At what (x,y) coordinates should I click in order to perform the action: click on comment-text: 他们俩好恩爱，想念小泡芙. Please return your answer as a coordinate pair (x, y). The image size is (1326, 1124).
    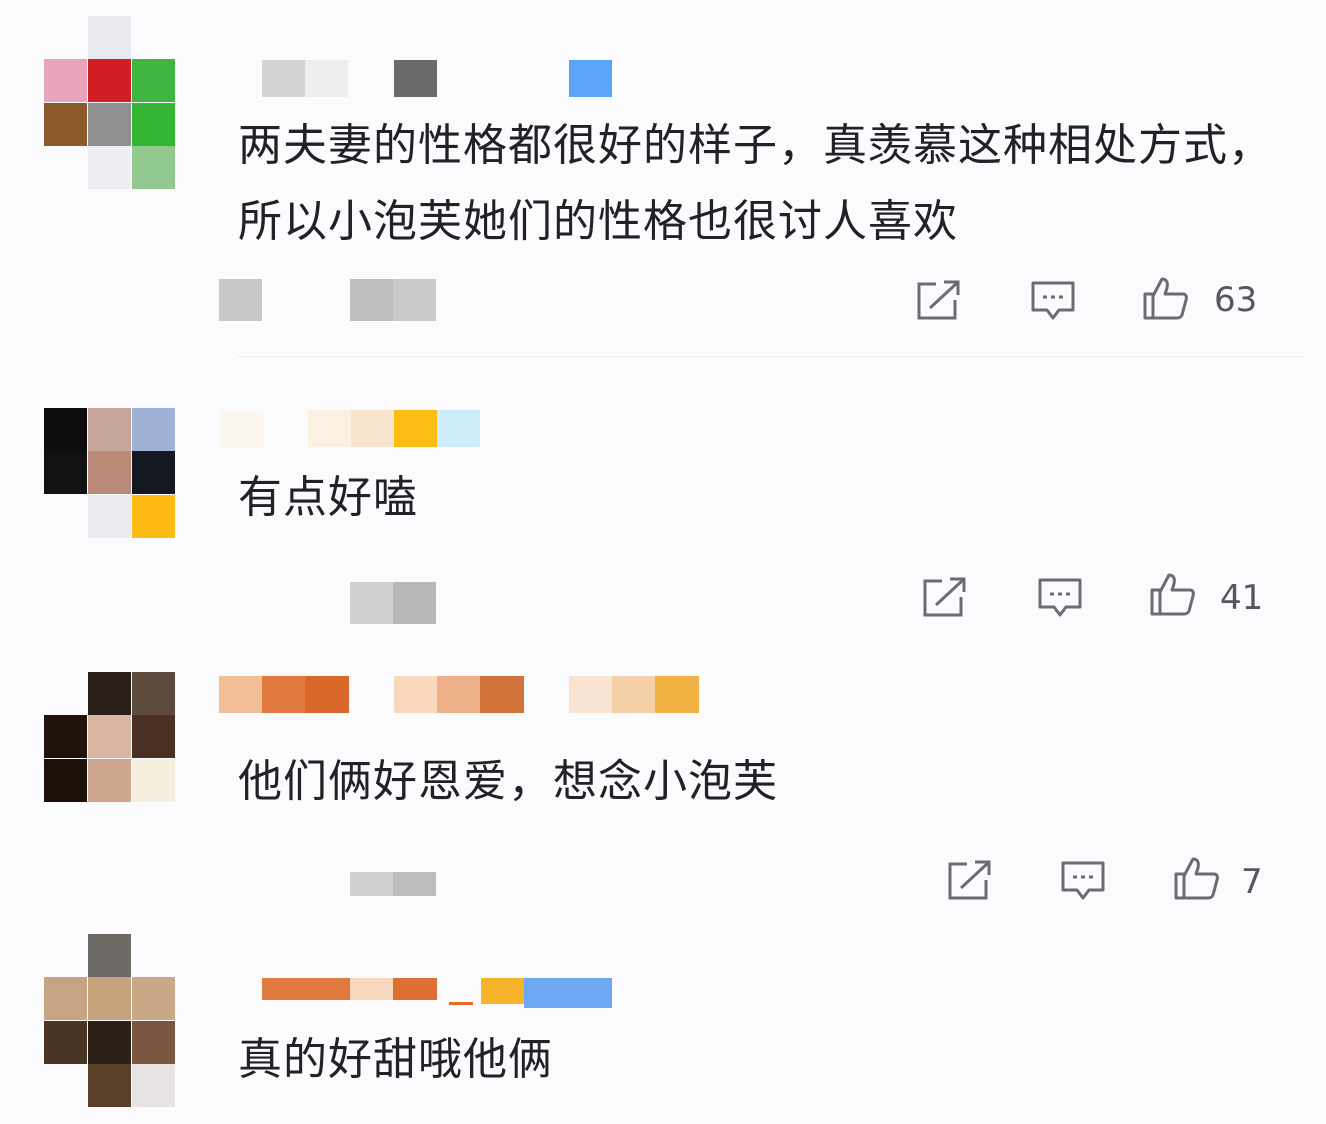
    Looking at the image, I should click on (508, 781).